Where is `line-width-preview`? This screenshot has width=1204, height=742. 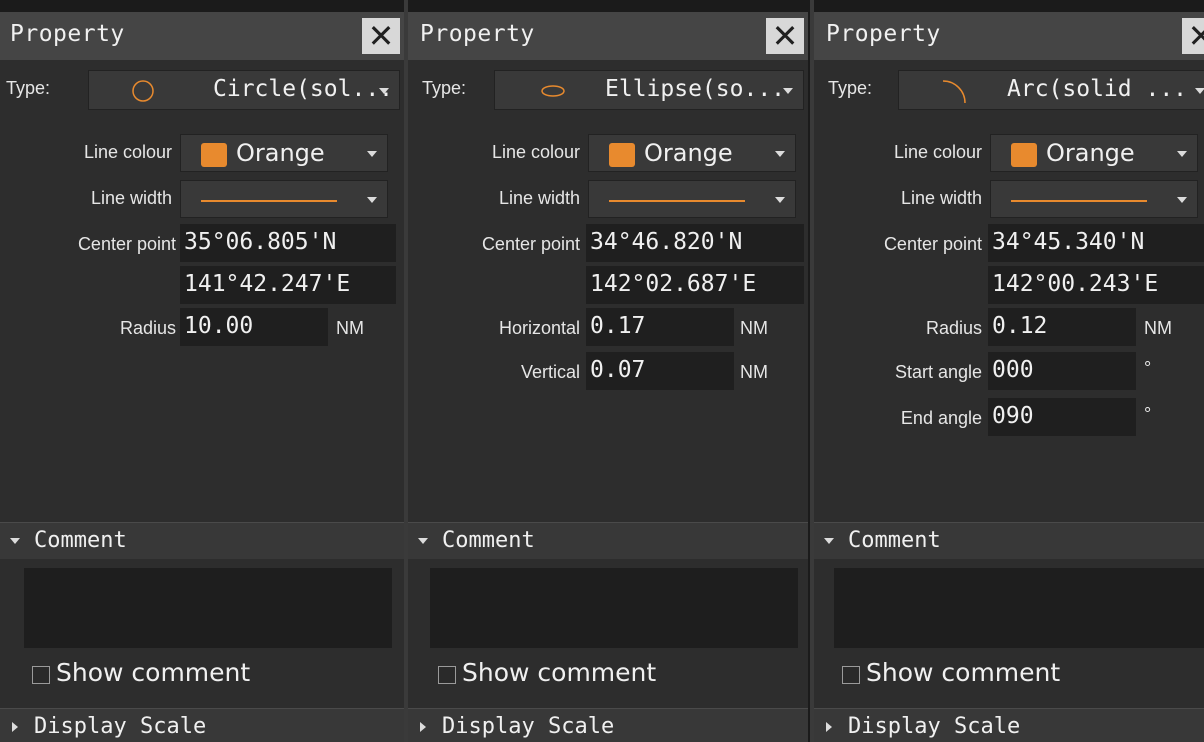
line-width-preview is located at coordinates (677, 201).